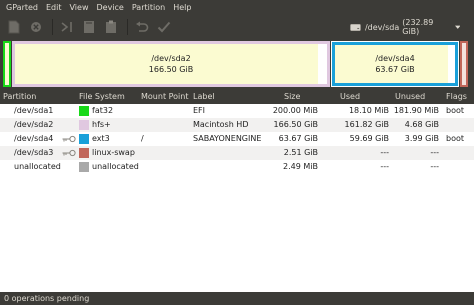 The height and width of the screenshot is (305, 474). I want to click on disk-icon, so click(355, 27).